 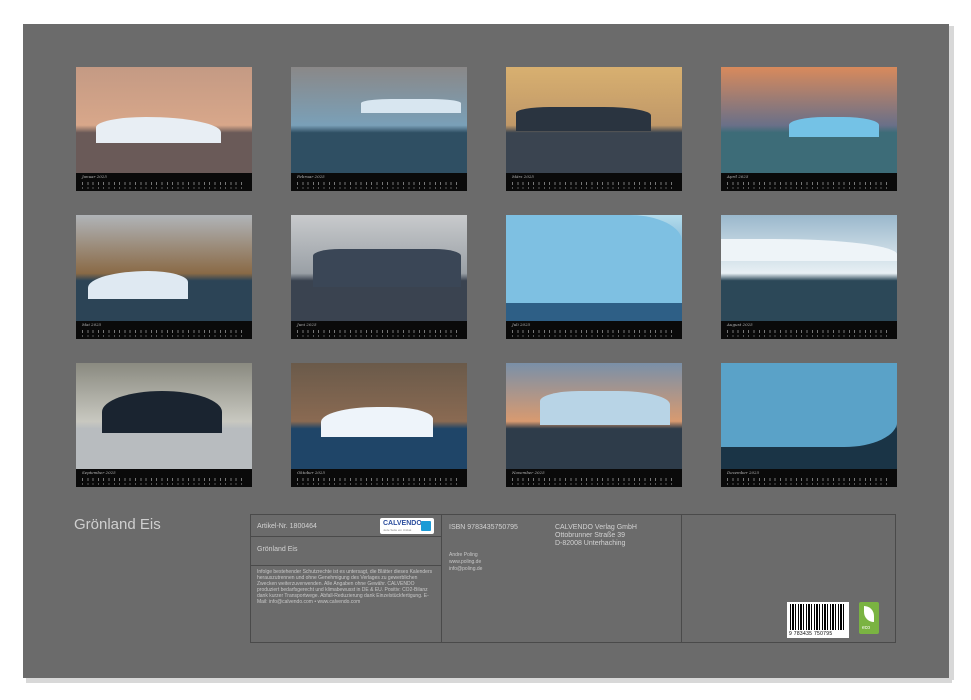 What do you see at coordinates (951, 353) in the screenshot?
I see `sheet-shadow-right` at bounding box center [951, 353].